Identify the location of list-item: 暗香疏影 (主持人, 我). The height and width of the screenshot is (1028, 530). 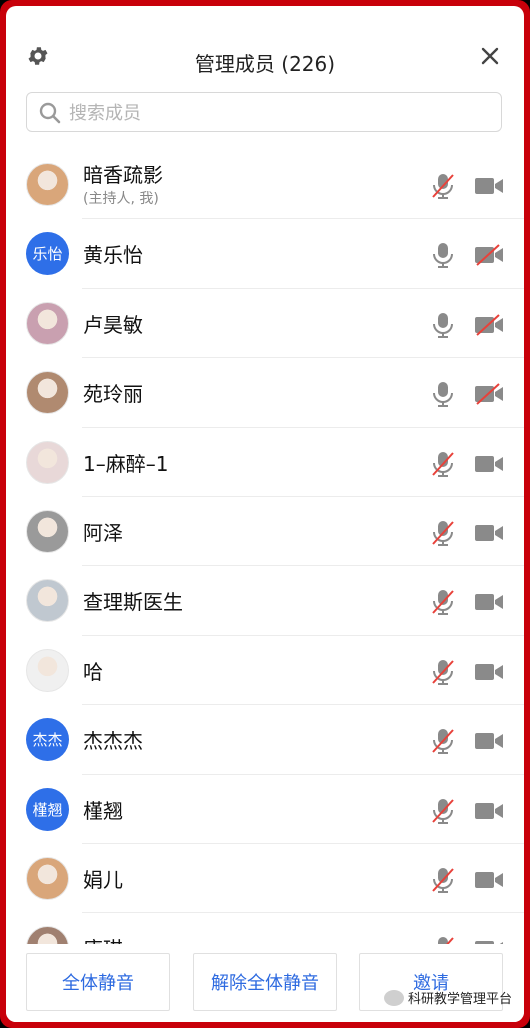
(265, 185).